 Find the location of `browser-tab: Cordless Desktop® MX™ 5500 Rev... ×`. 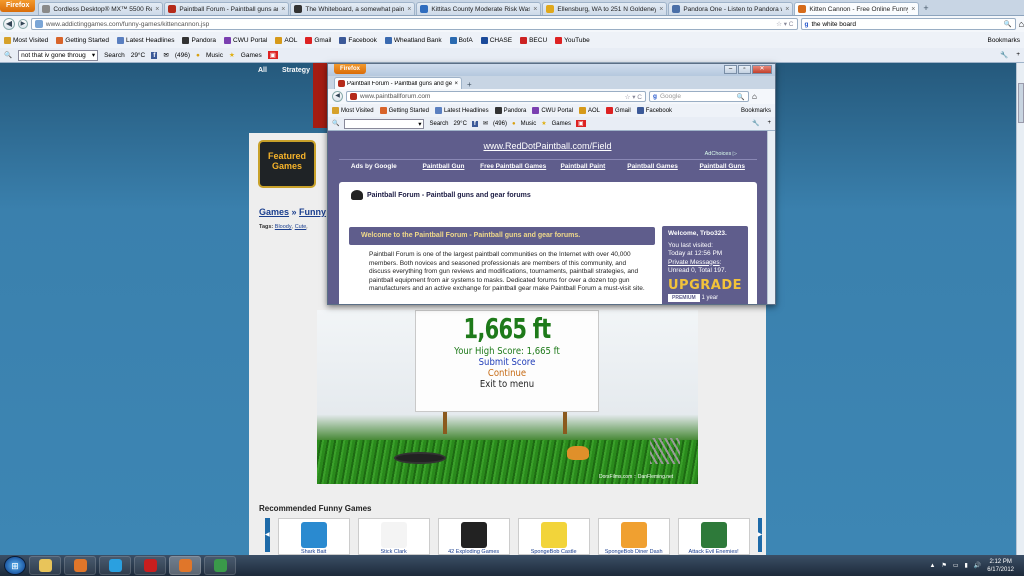

browser-tab: Cordless Desktop® MX™ 5500 Rev... × is located at coordinates (101, 8).